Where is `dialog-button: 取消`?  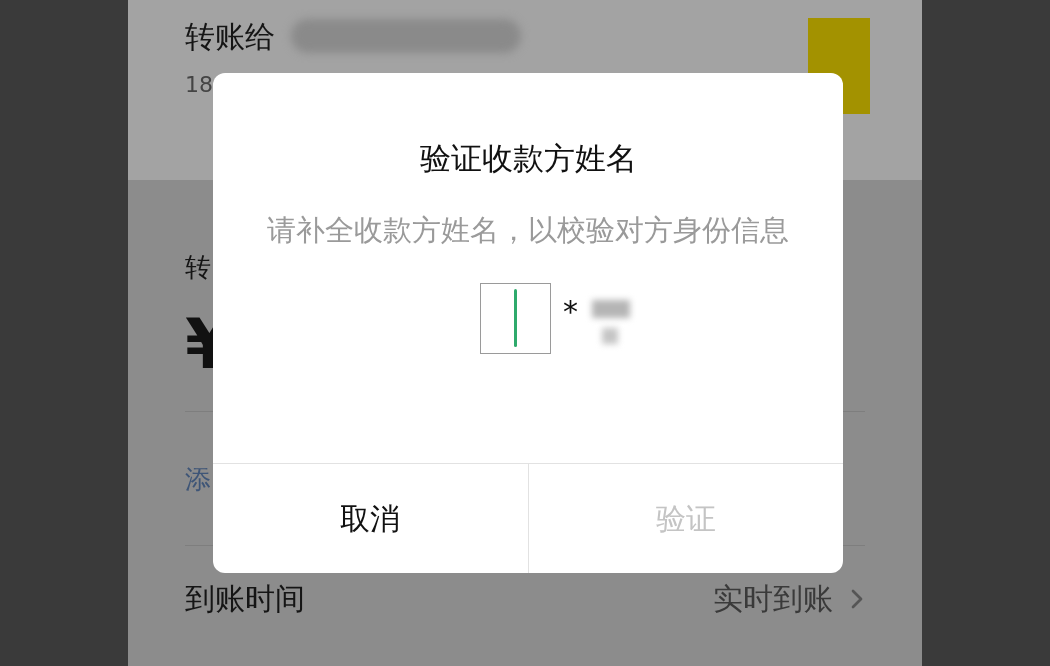 dialog-button: 取消 is located at coordinates (370, 518).